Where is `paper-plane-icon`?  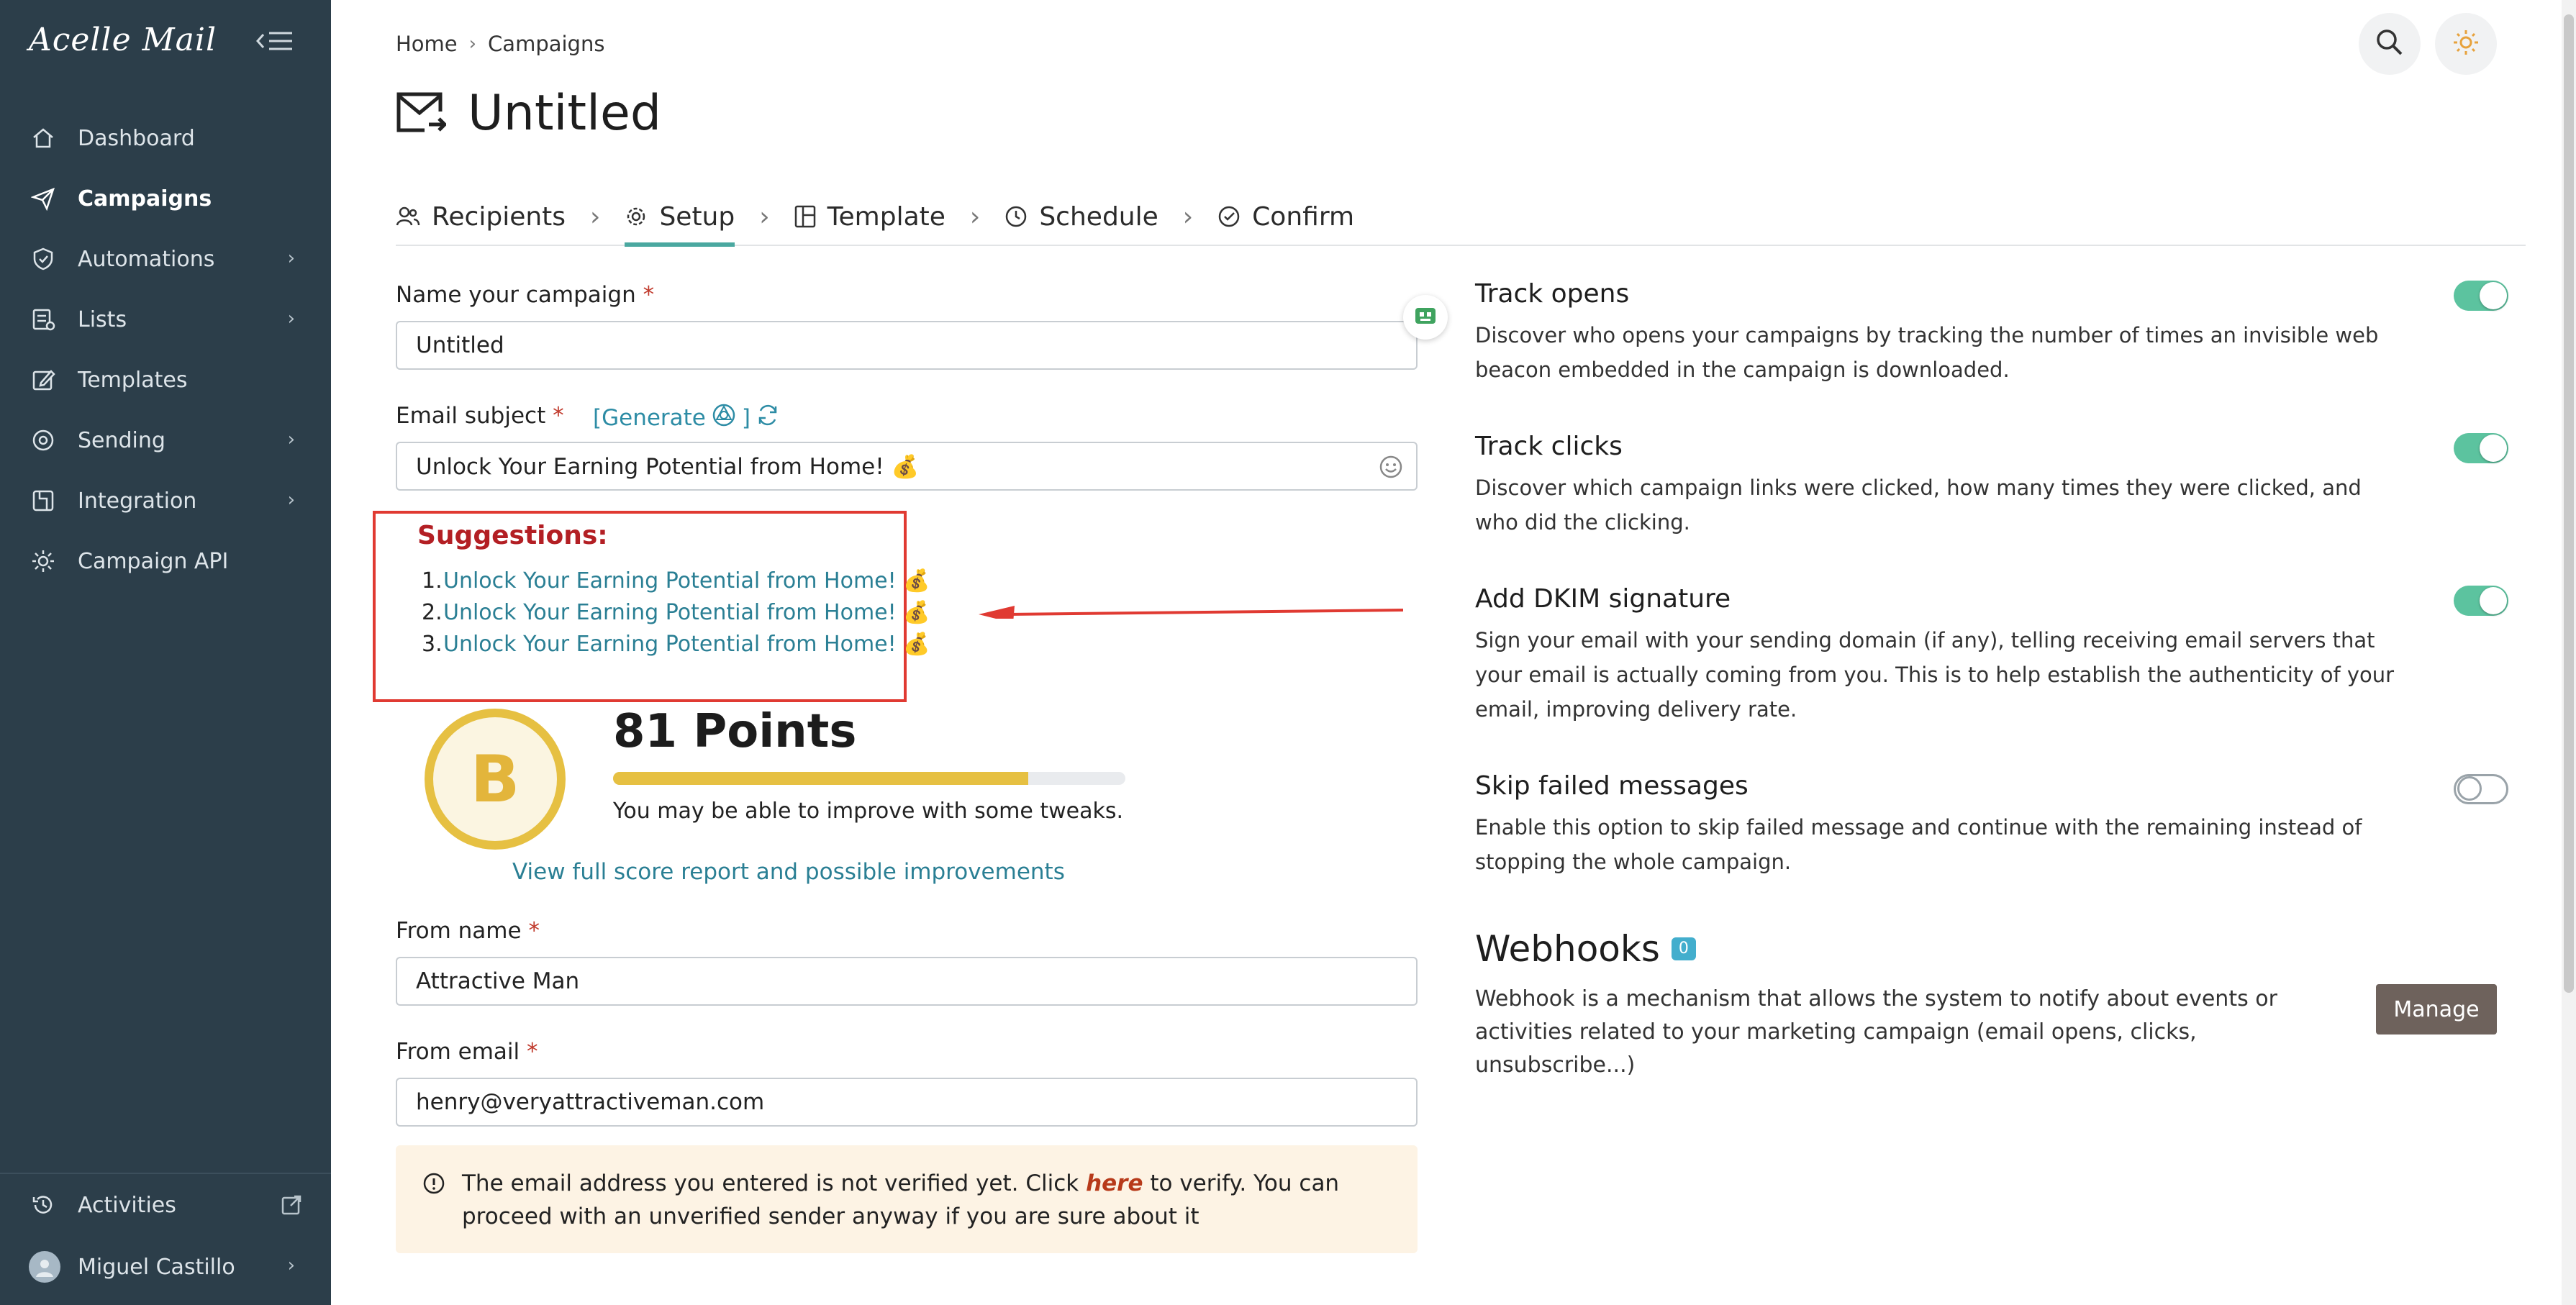 paper-plane-icon is located at coordinates (43, 198).